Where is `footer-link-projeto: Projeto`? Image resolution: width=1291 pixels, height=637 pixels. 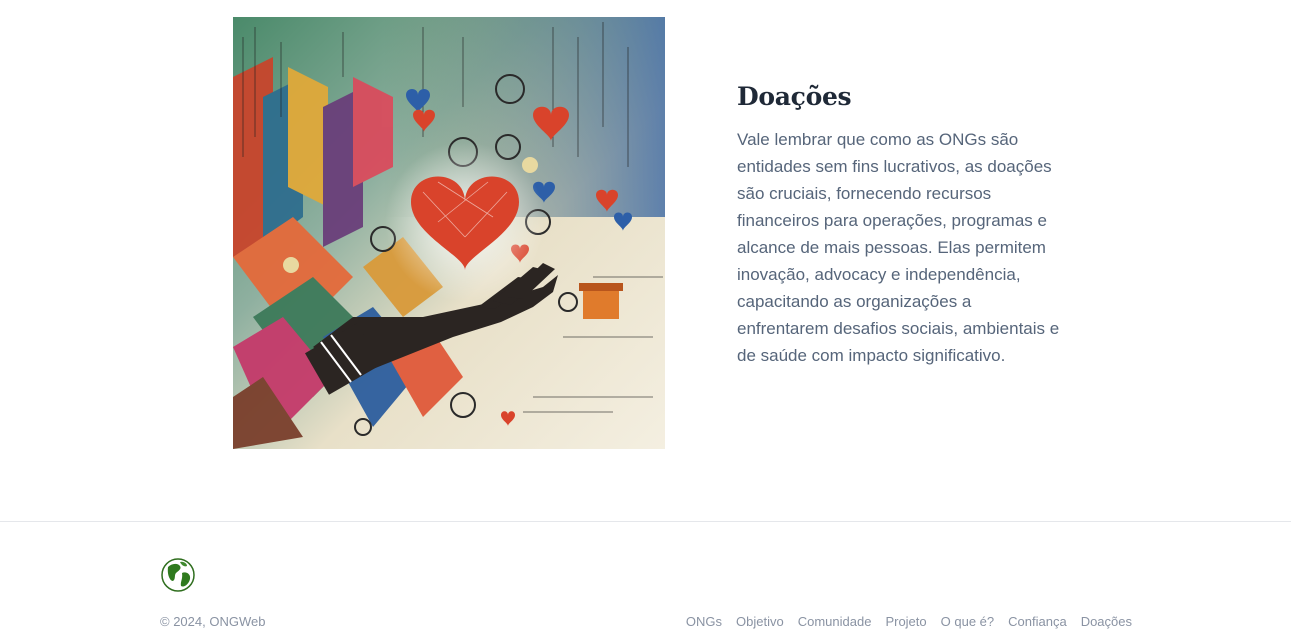
footer-link-projeto: Projeto is located at coordinates (905, 622).